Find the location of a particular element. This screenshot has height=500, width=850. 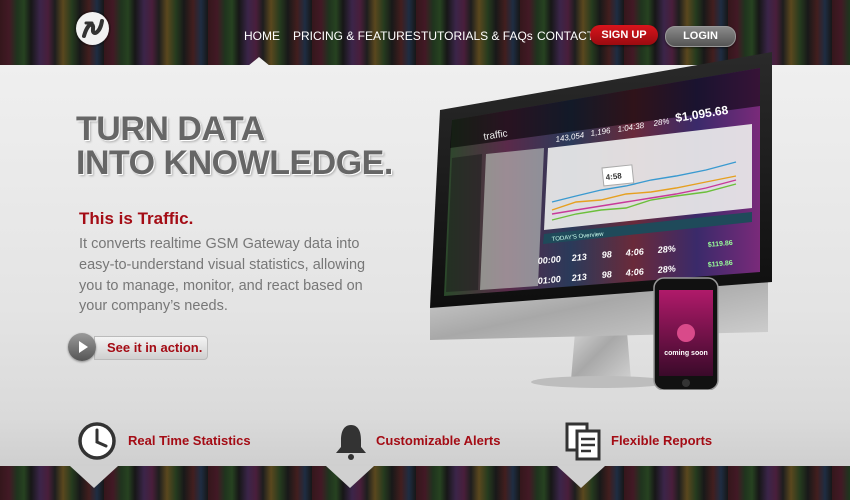

hero-headline: TURN DATA INTO KNOWLEDGE. is located at coordinates (234, 146).